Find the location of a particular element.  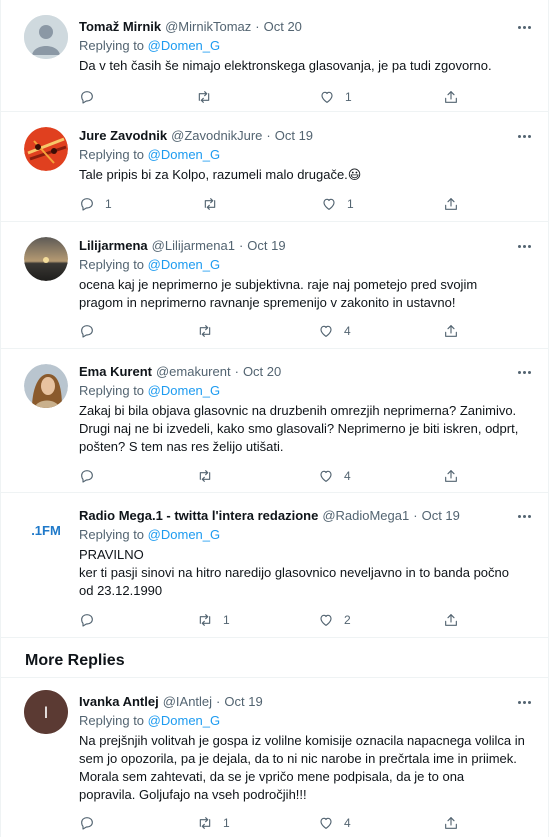

author-handle: @emakurent is located at coordinates (193, 371).